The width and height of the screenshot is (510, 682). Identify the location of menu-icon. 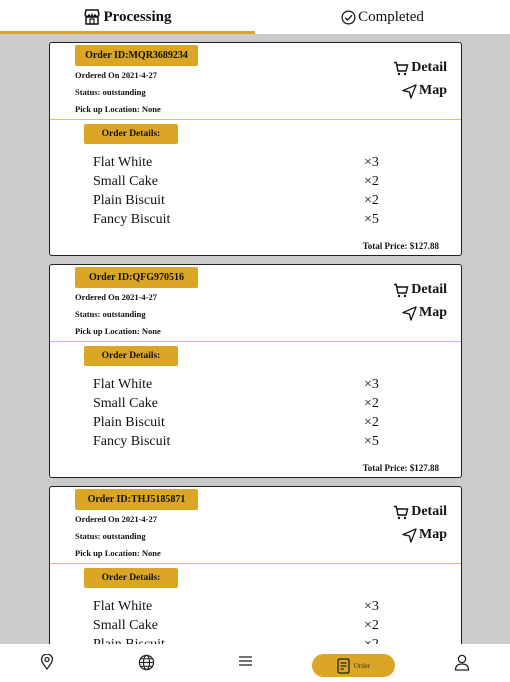
(245, 661).